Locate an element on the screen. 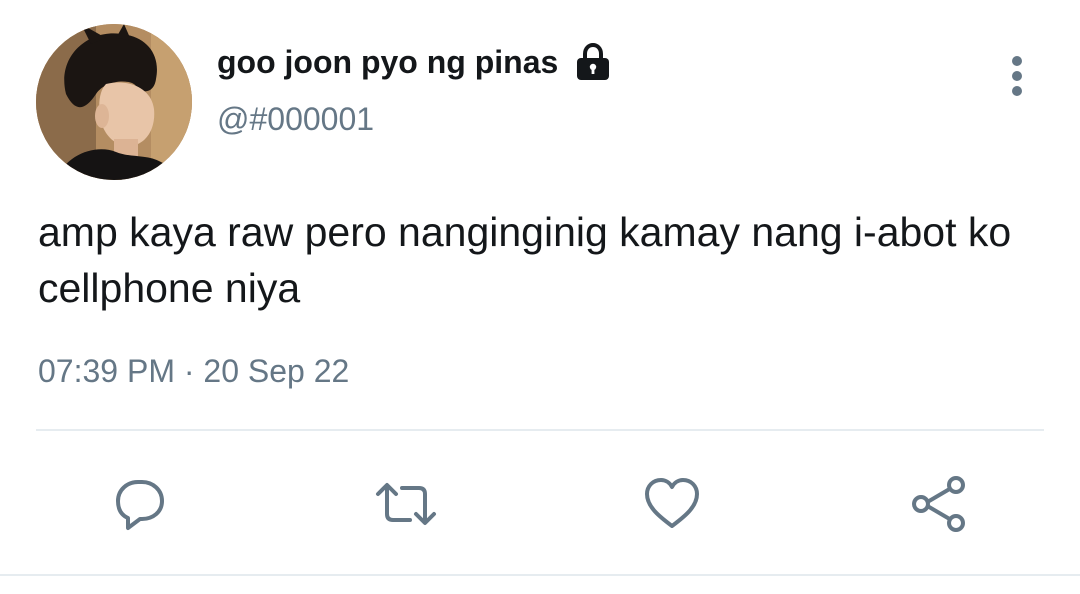 The width and height of the screenshot is (1080, 594). lock-icon is located at coordinates (593, 61).